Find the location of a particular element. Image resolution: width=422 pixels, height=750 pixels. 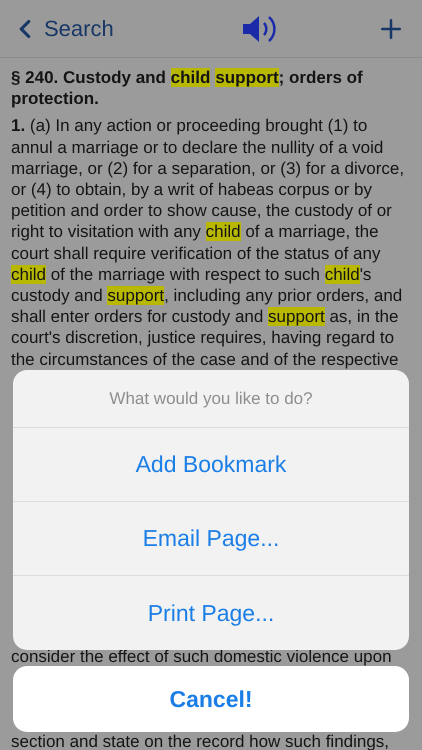

text-run: of a marriage, the is located at coordinates (311, 232).